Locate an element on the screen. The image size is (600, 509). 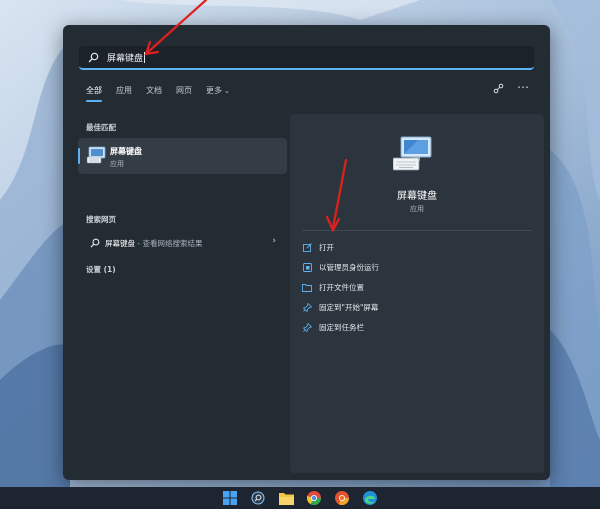
open-icon is located at coordinates (307, 247).